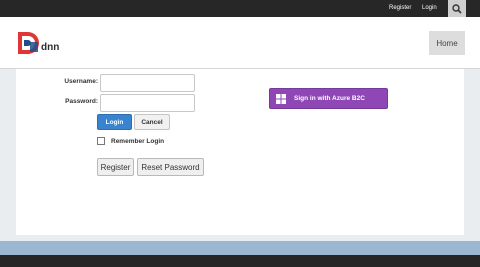  What do you see at coordinates (152, 122) in the screenshot?
I see `cancel-button: Cancel` at bounding box center [152, 122].